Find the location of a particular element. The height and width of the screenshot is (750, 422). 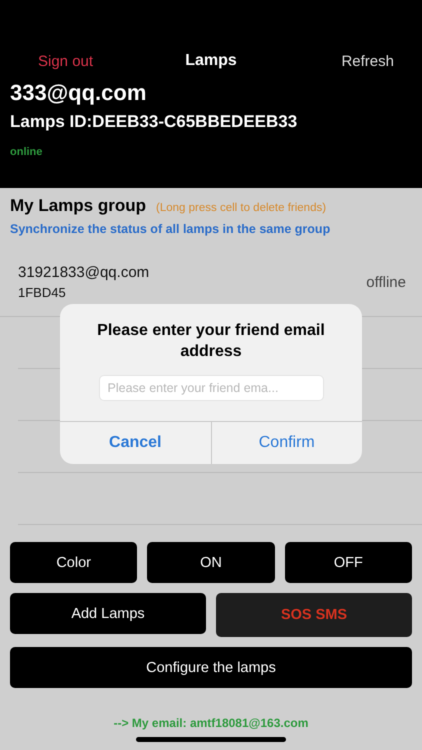

sync-text: Synchronize the status of all lamps in the same group is located at coordinates (171, 229).